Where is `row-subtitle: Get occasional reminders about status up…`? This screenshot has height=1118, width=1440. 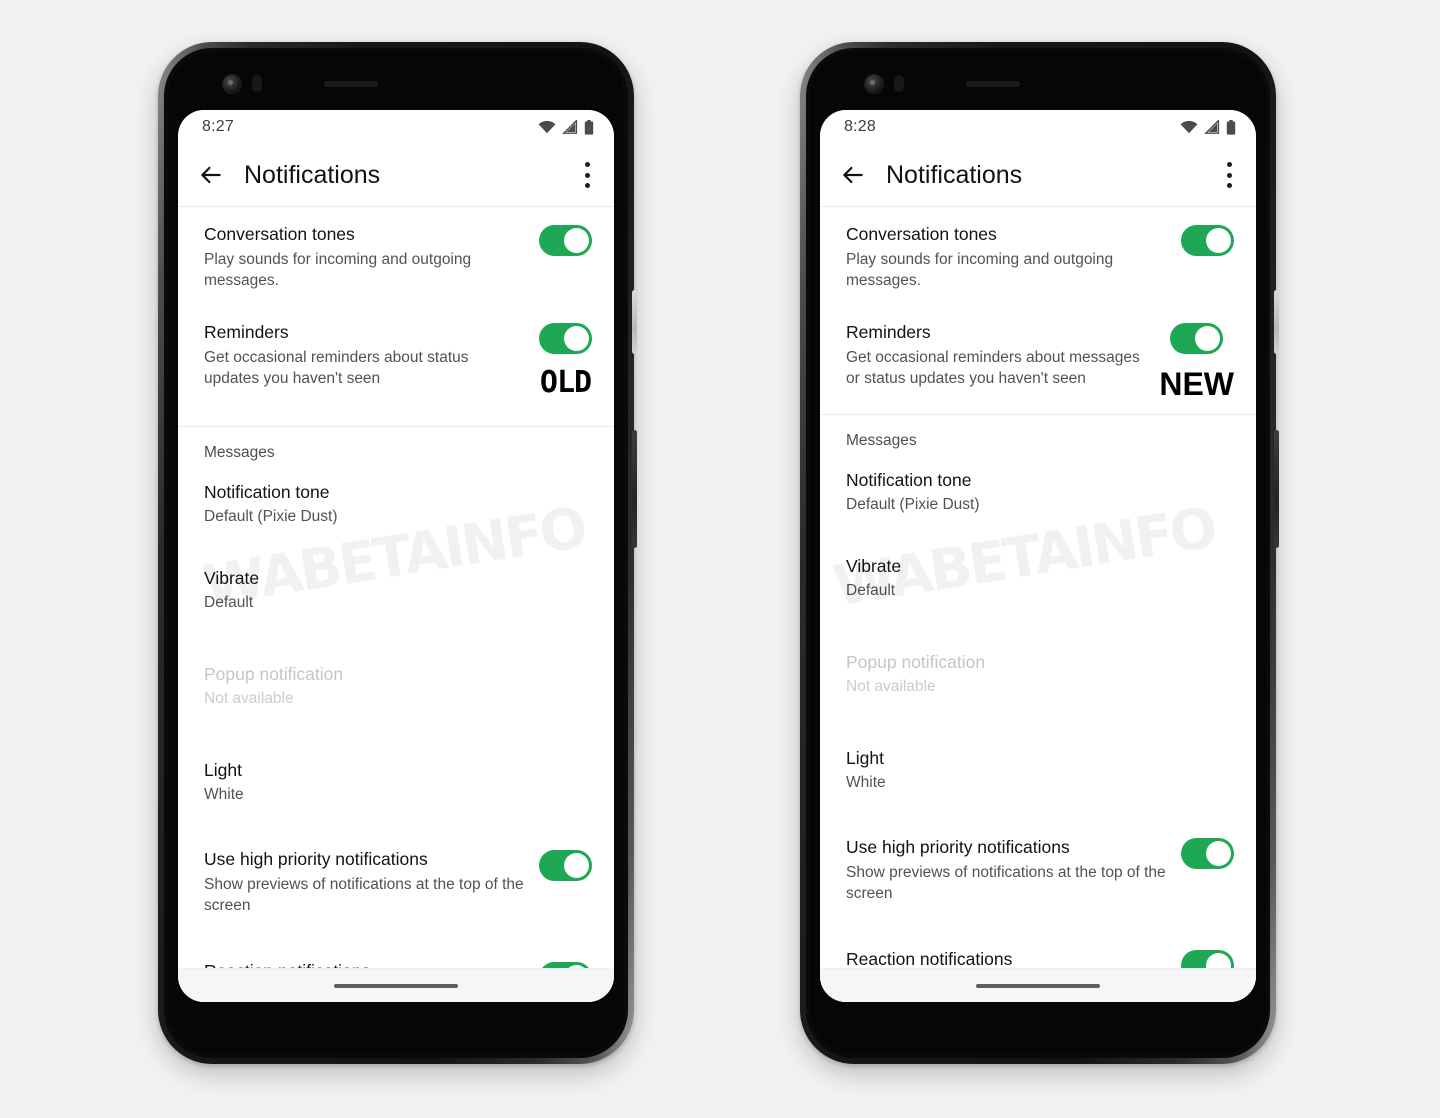
row-subtitle: Get occasional reminders about status up… is located at coordinates (336, 368).